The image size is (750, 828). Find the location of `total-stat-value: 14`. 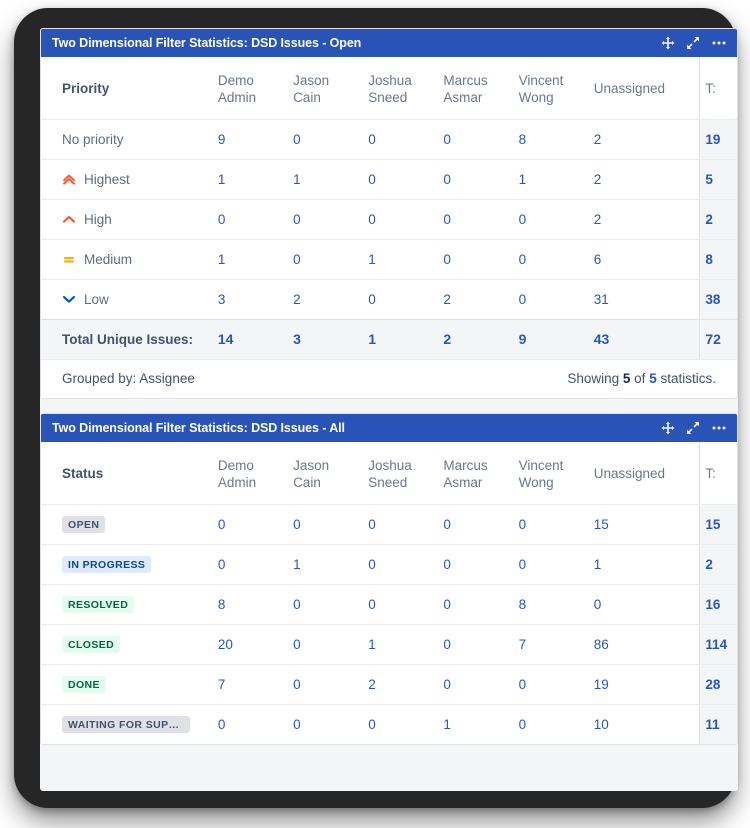

total-stat-value: 14 is located at coordinates (255, 338).